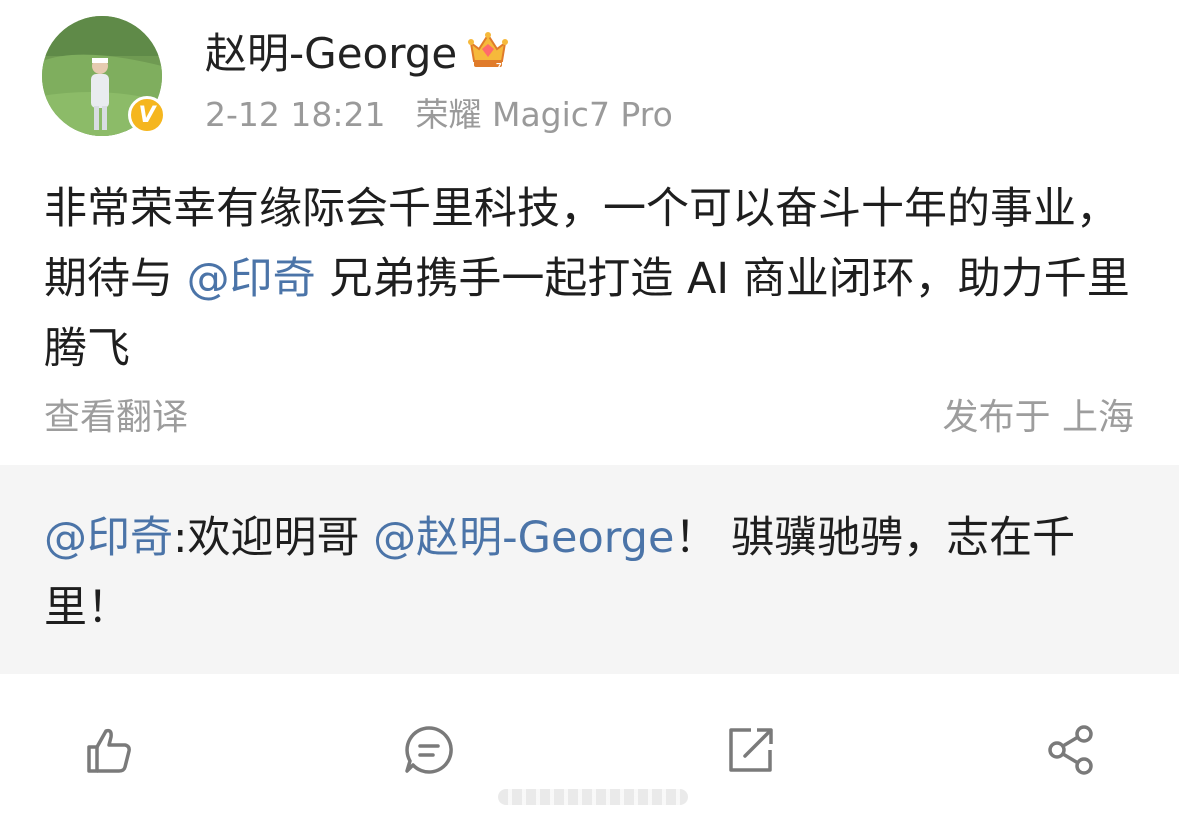  What do you see at coordinates (1038, 417) in the screenshot?
I see `post-location: 发布于 上海` at bounding box center [1038, 417].